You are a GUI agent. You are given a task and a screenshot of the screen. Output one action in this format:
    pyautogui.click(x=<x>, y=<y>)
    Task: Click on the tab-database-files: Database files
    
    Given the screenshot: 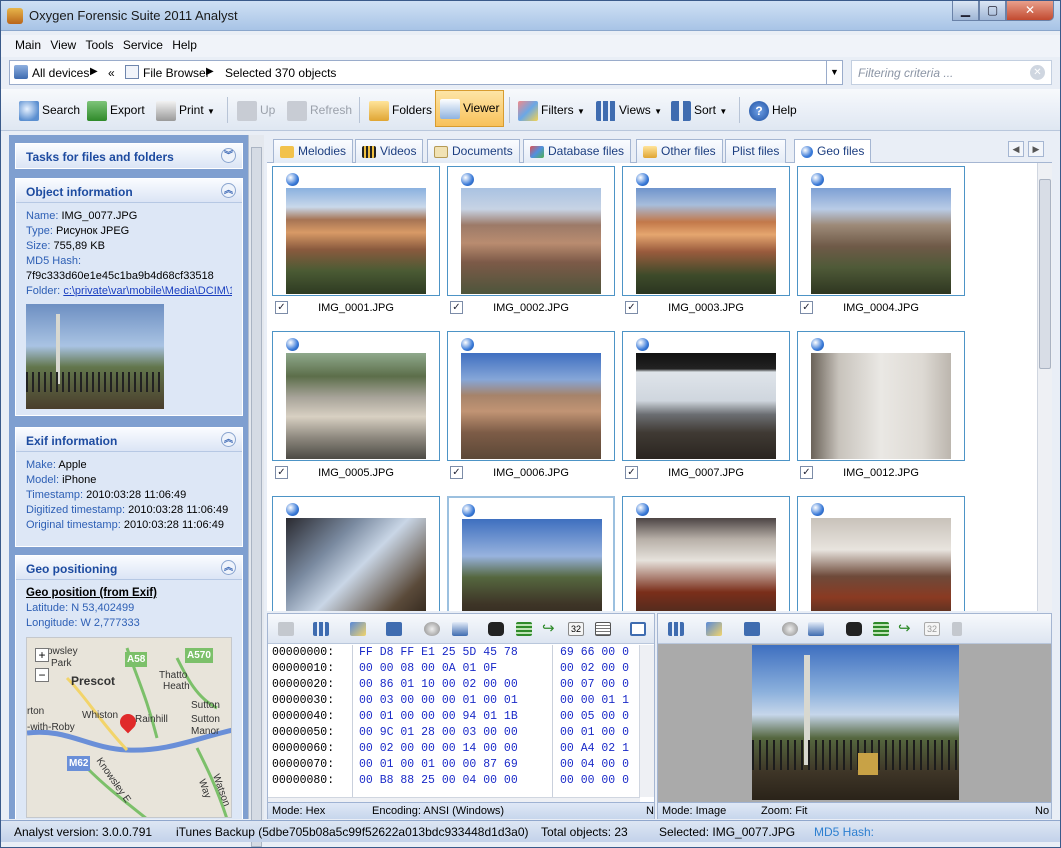 What is the action you would take?
    pyautogui.click(x=577, y=151)
    